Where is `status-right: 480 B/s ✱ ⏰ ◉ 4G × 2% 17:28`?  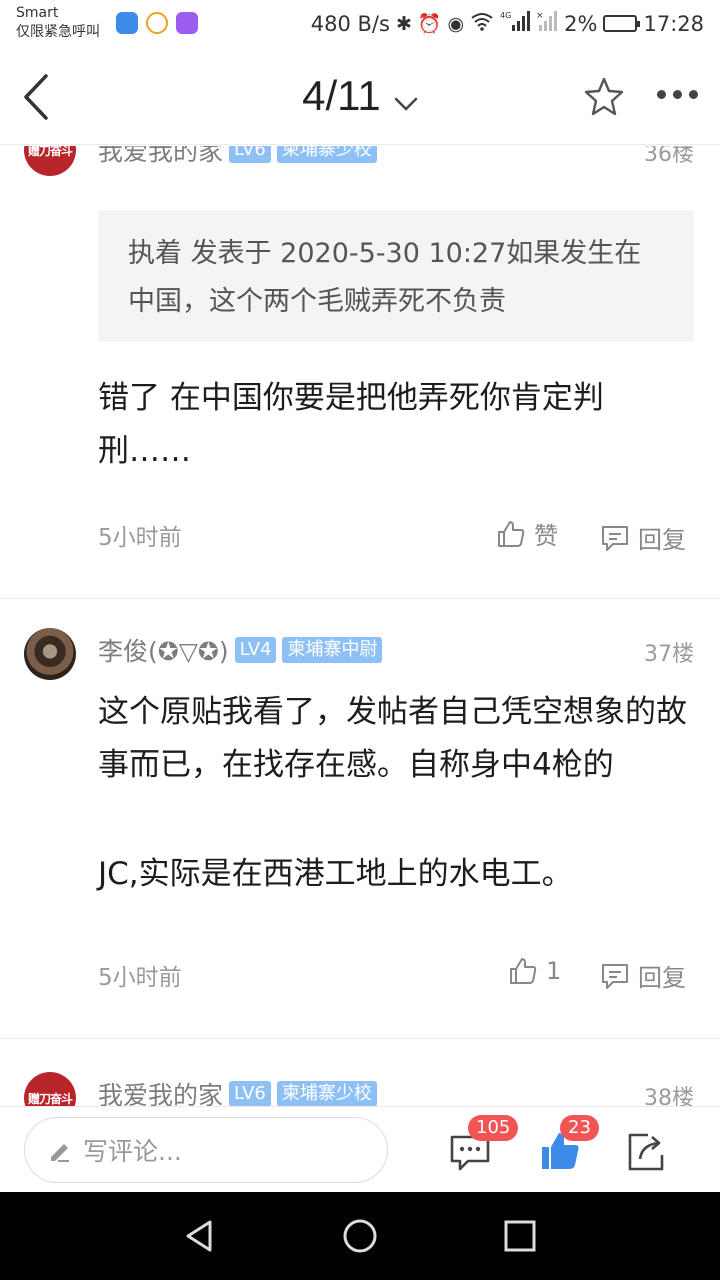 status-right: 480 B/s ✱ ⏰ ◉ 4G × 2% 17:28 is located at coordinates (507, 23).